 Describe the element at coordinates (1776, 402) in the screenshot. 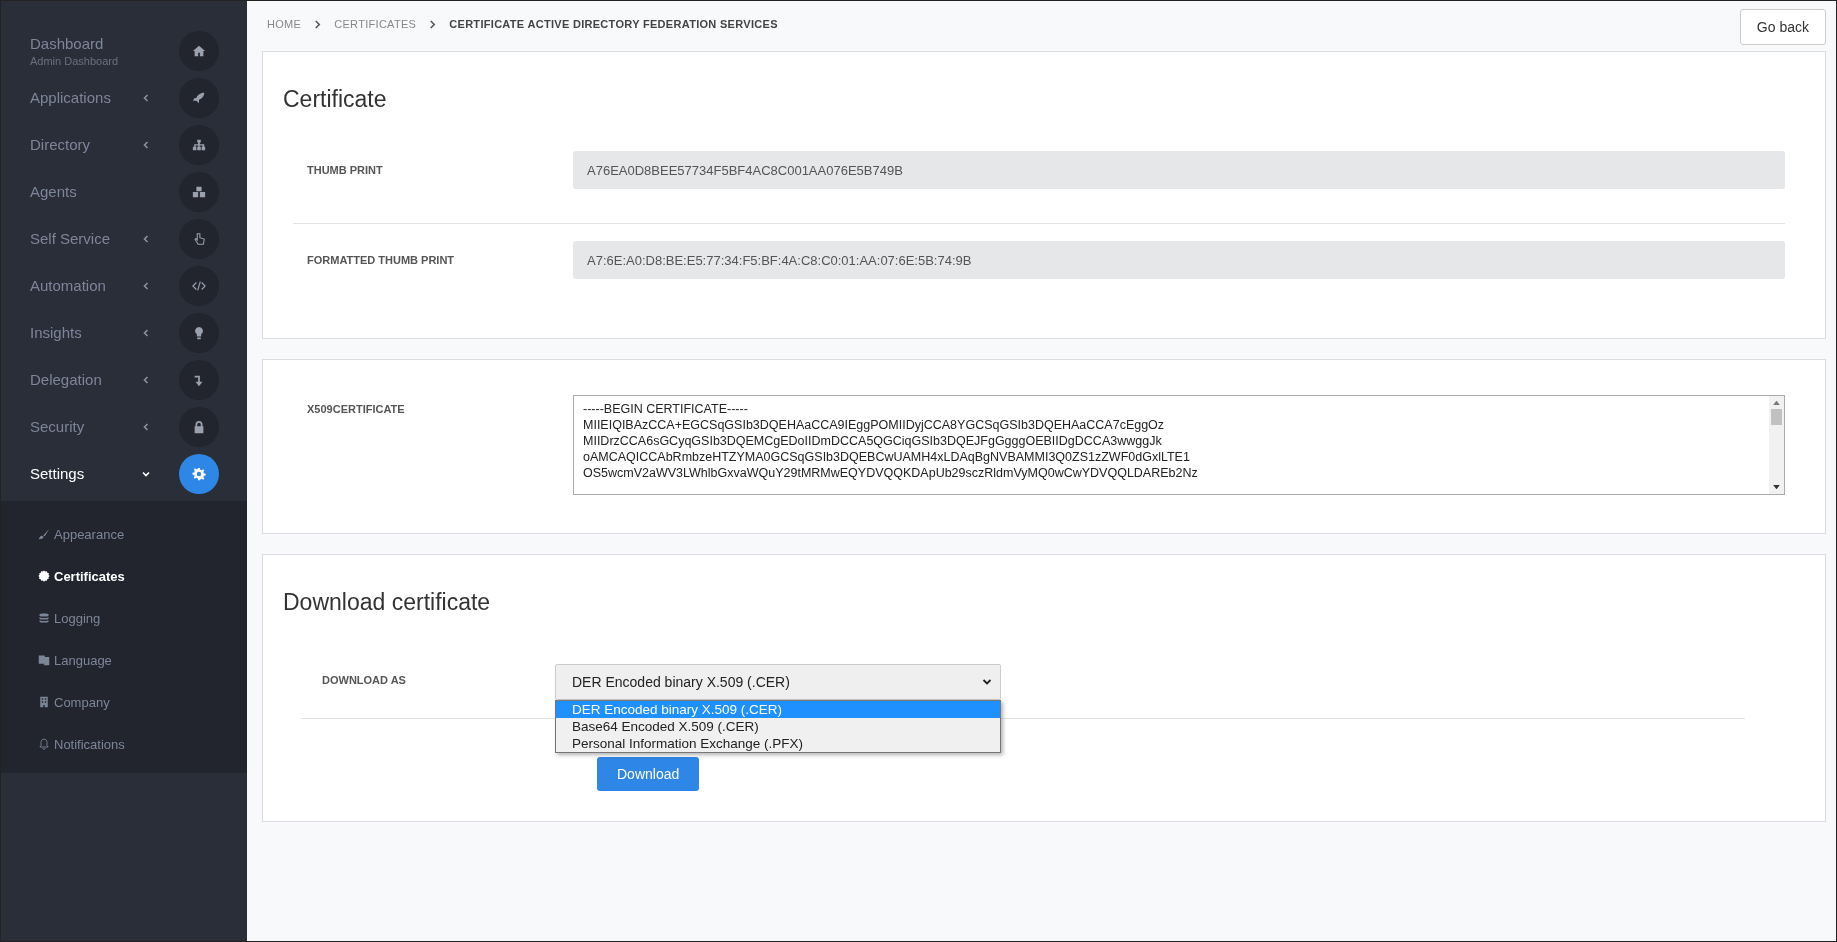

I see `scroll-up-icon` at that location.